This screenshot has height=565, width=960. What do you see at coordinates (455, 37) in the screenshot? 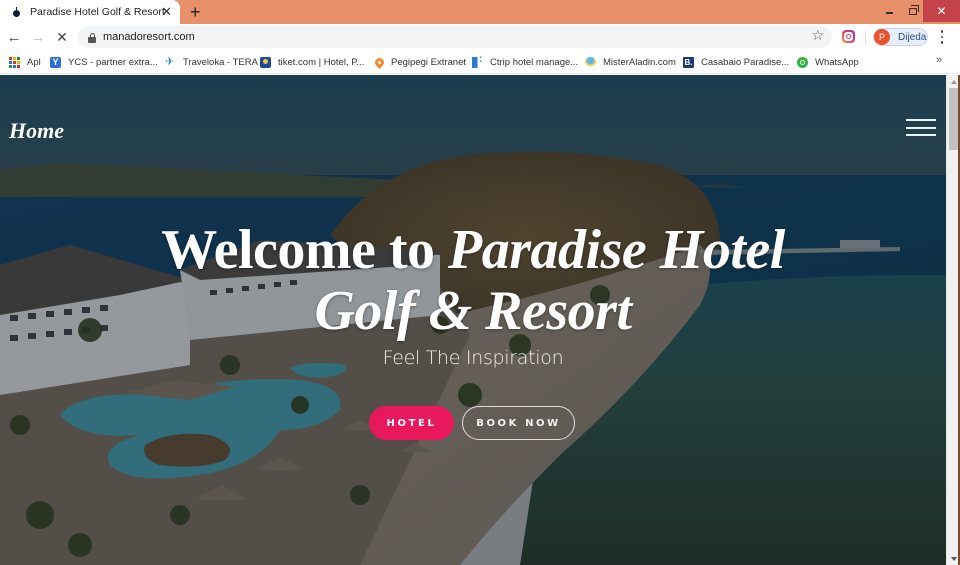
I see `address-bar: manadoresort.com ☆` at bounding box center [455, 37].